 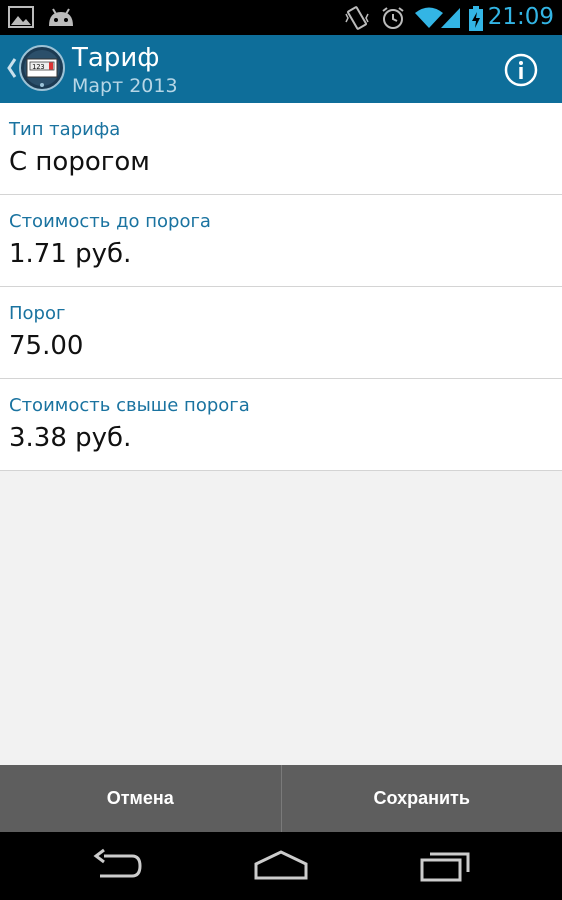 I want to click on field-value: 1.71 руб., so click(x=70, y=254).